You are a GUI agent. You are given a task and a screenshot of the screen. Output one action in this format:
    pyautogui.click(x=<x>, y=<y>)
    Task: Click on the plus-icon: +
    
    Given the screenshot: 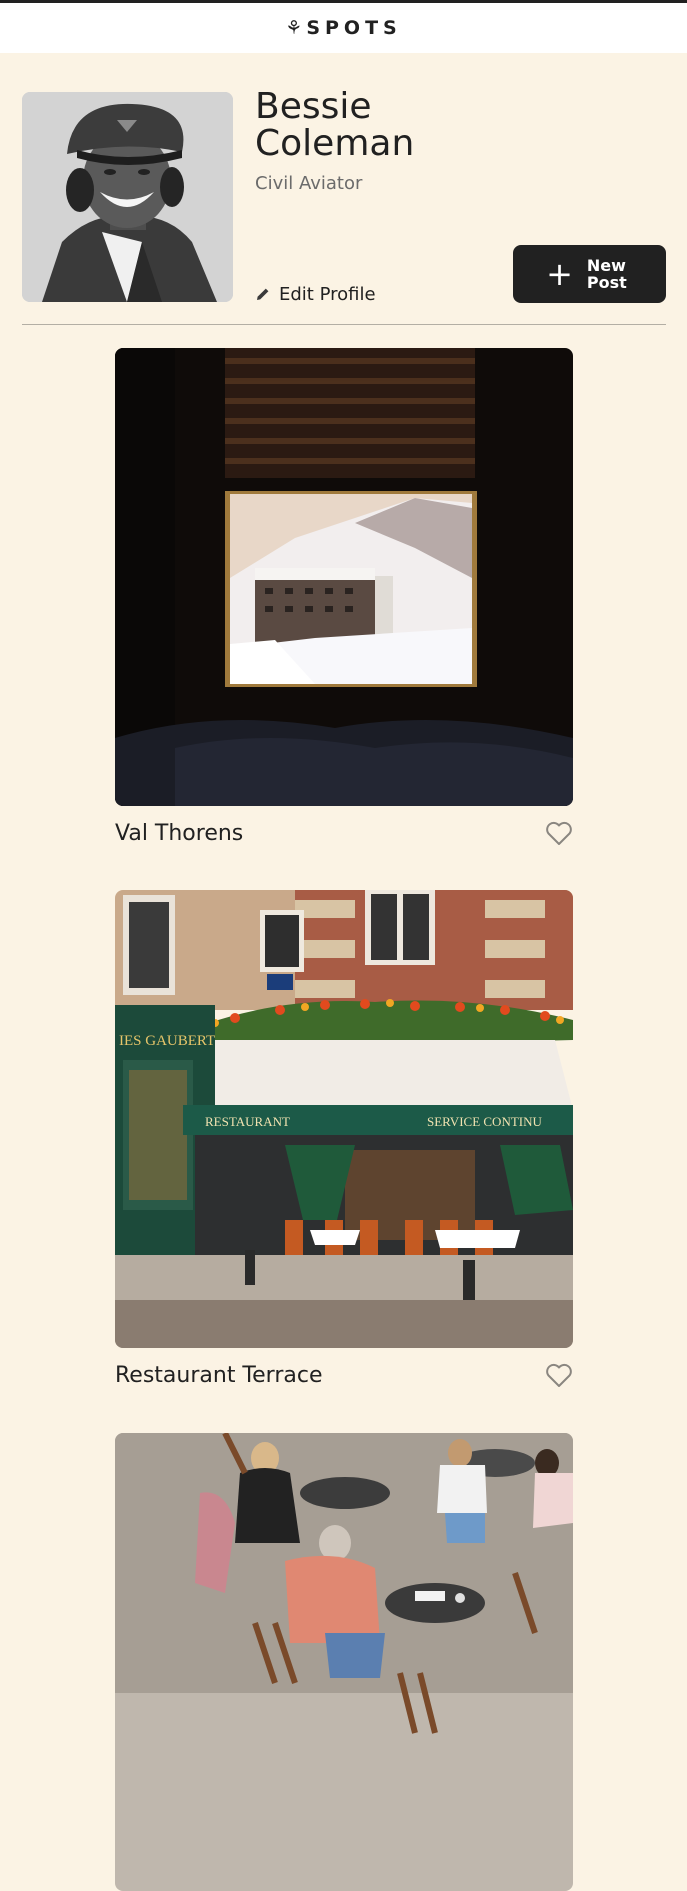 What is the action you would take?
    pyautogui.click(x=559, y=274)
    